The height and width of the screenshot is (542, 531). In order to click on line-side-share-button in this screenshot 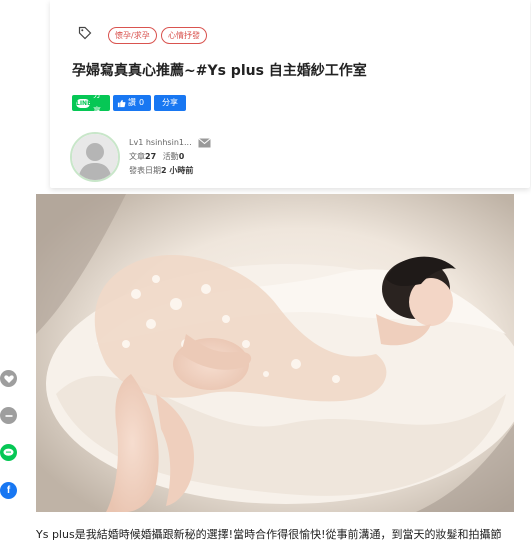, I will do `click(8, 452)`.